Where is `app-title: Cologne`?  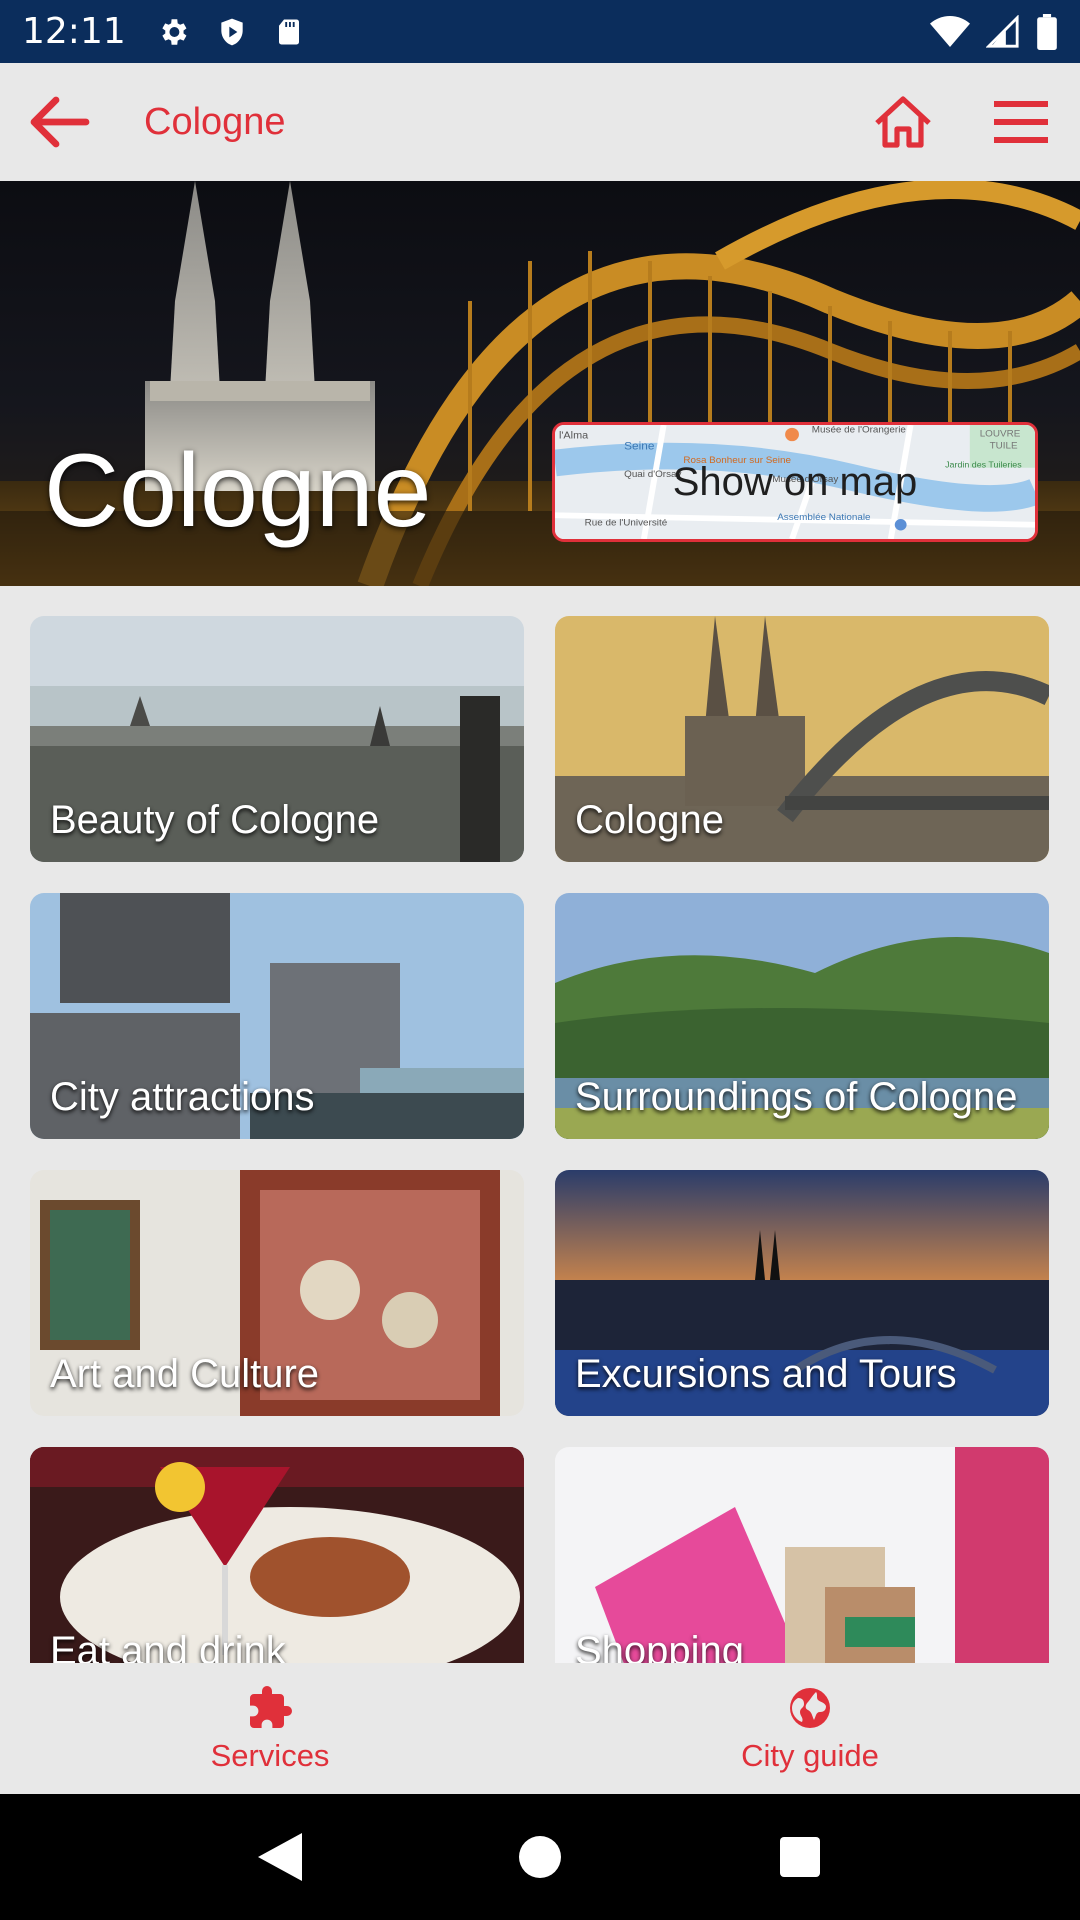
app-title: Cologne is located at coordinates (215, 121).